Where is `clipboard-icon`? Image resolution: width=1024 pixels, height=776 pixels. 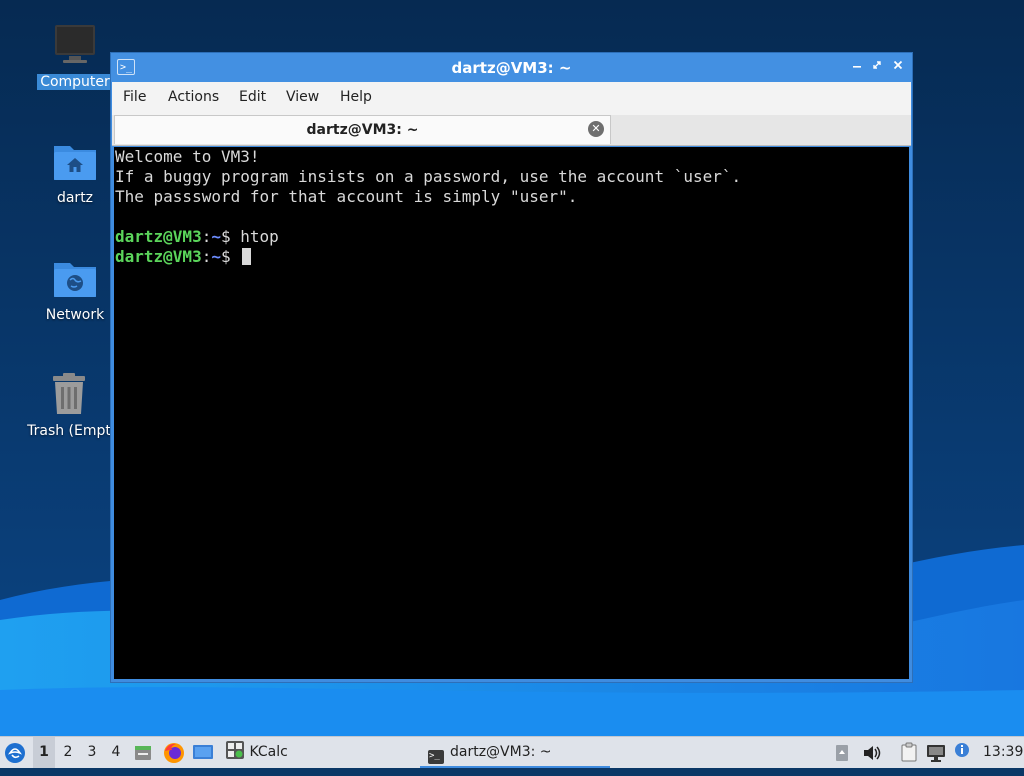
clipboard-icon is located at coordinates (909, 752).